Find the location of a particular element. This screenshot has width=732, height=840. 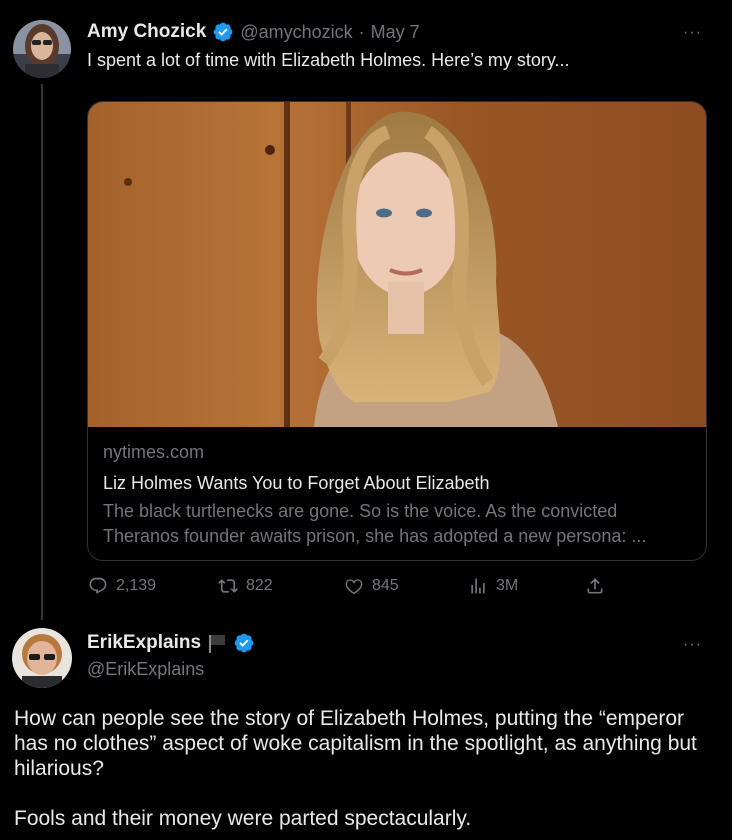

share-icon is located at coordinates (595, 586).